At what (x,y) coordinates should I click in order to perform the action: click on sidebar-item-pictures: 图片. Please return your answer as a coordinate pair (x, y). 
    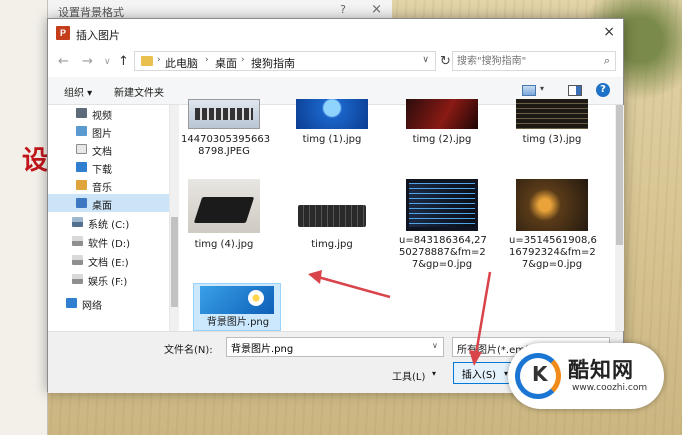
    Looking at the image, I should click on (108, 131).